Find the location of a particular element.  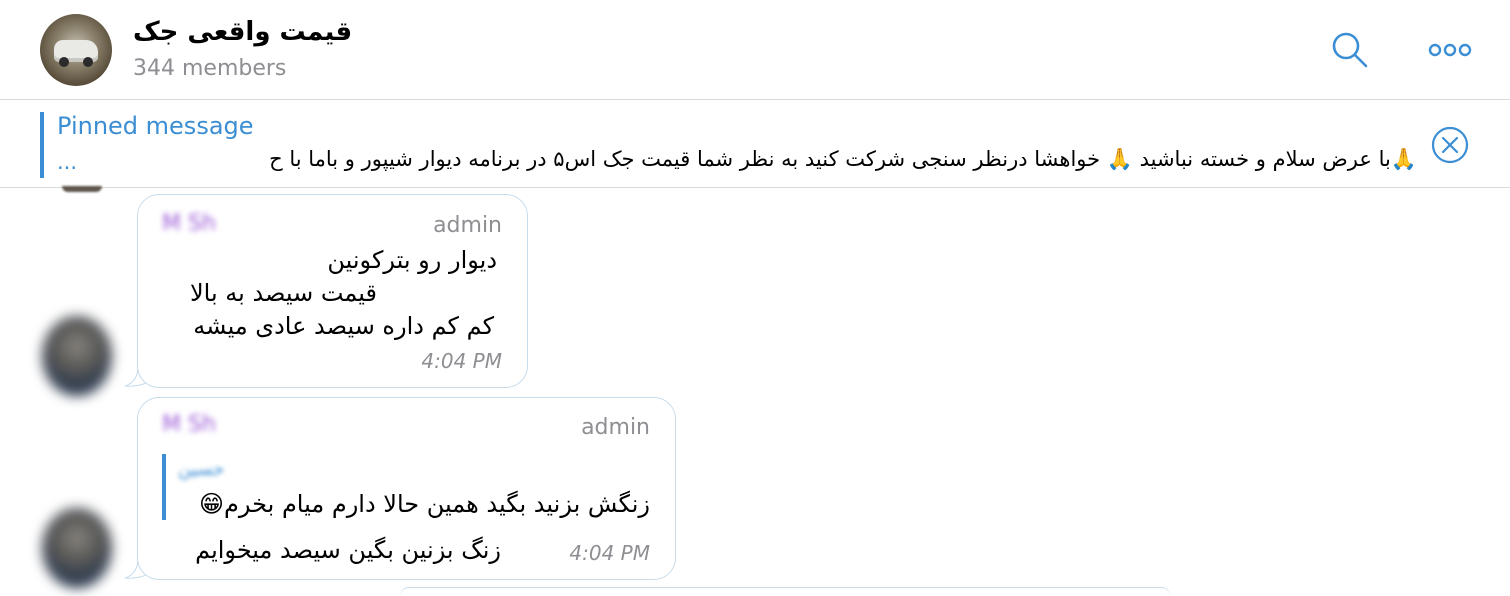

message-line: قیمت سیصد به بالا is located at coordinates (283, 293).